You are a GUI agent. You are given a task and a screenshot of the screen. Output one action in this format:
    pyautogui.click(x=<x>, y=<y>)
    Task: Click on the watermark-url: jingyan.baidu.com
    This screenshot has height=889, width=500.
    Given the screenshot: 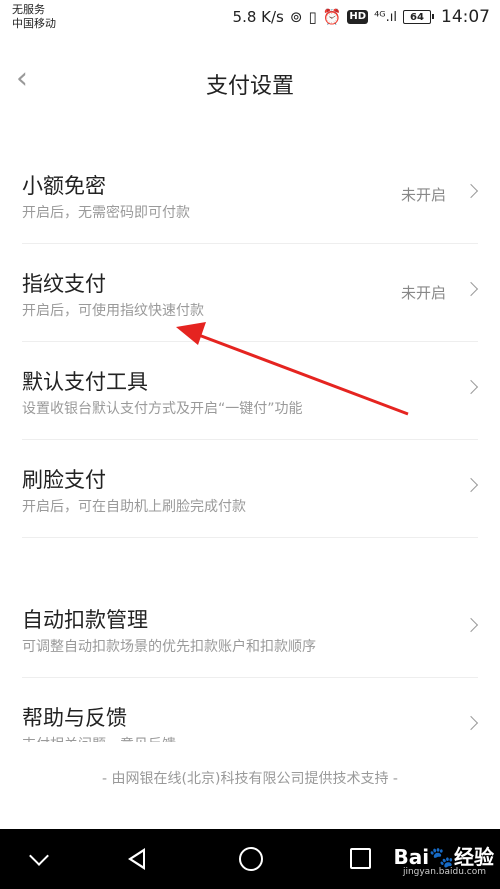 What is the action you would take?
    pyautogui.click(x=444, y=872)
    